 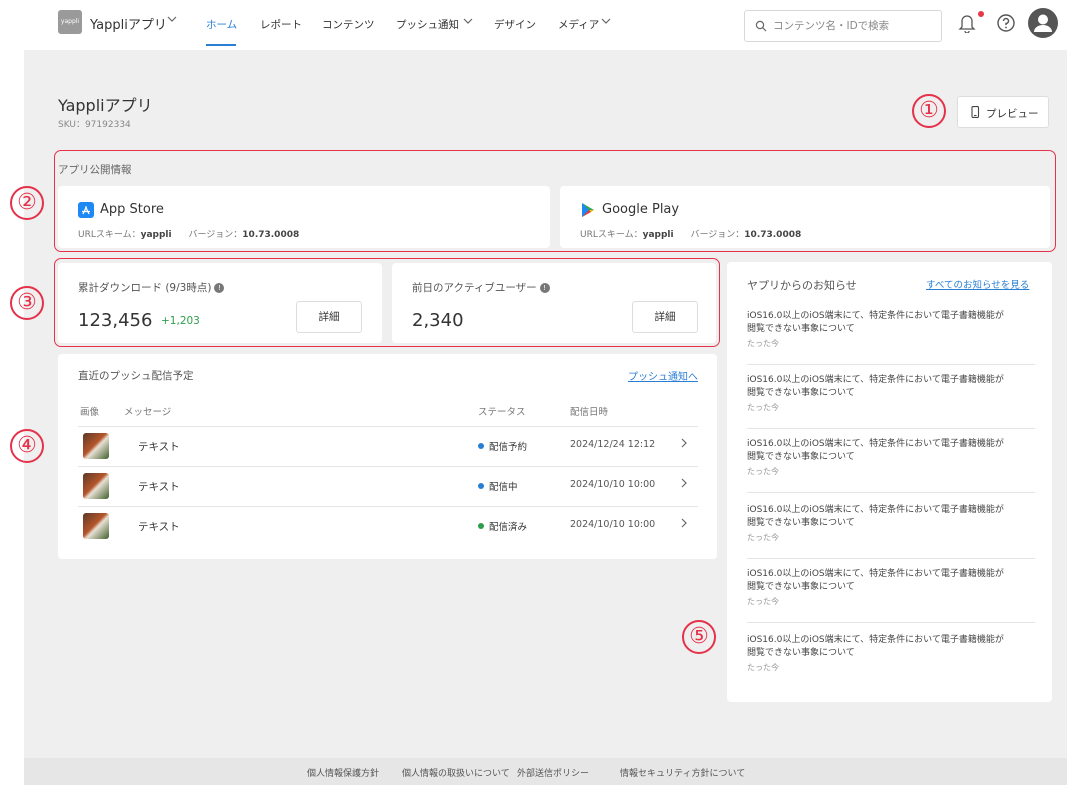 What do you see at coordinates (388, 446) in the screenshot?
I see `table-row: テキスト 配信予約 2024/12/24 12:12` at bounding box center [388, 446].